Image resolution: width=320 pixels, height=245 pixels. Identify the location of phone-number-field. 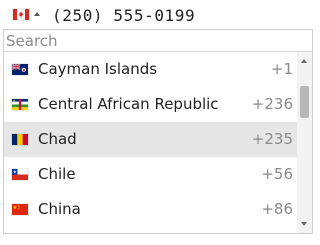
(159, 15).